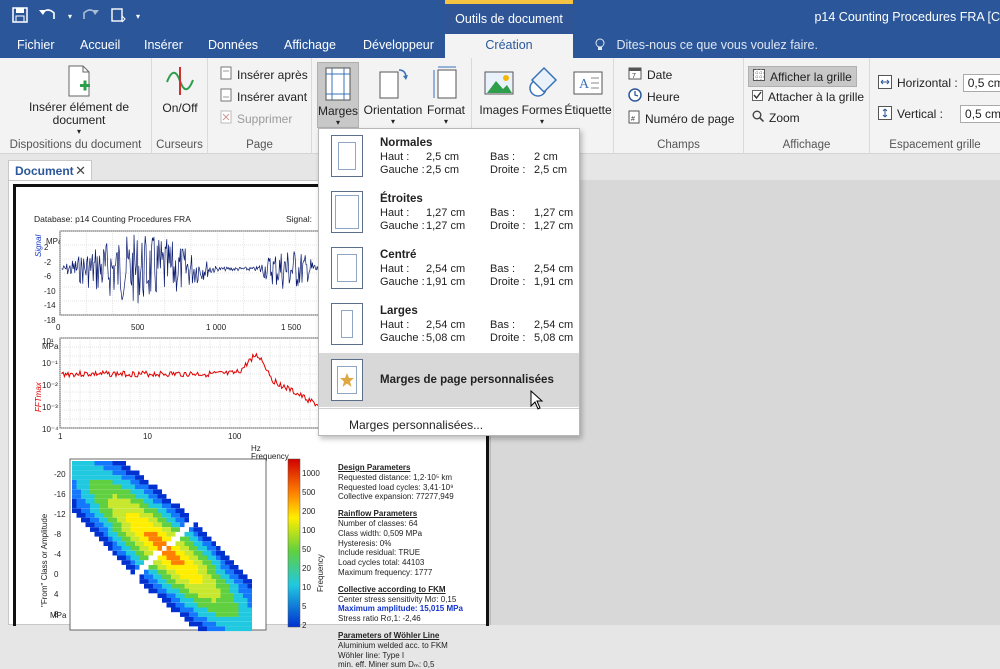 This screenshot has height=669, width=1000. What do you see at coordinates (443, 170) in the screenshot?
I see `value-gauche: 2,5 cm` at bounding box center [443, 170].